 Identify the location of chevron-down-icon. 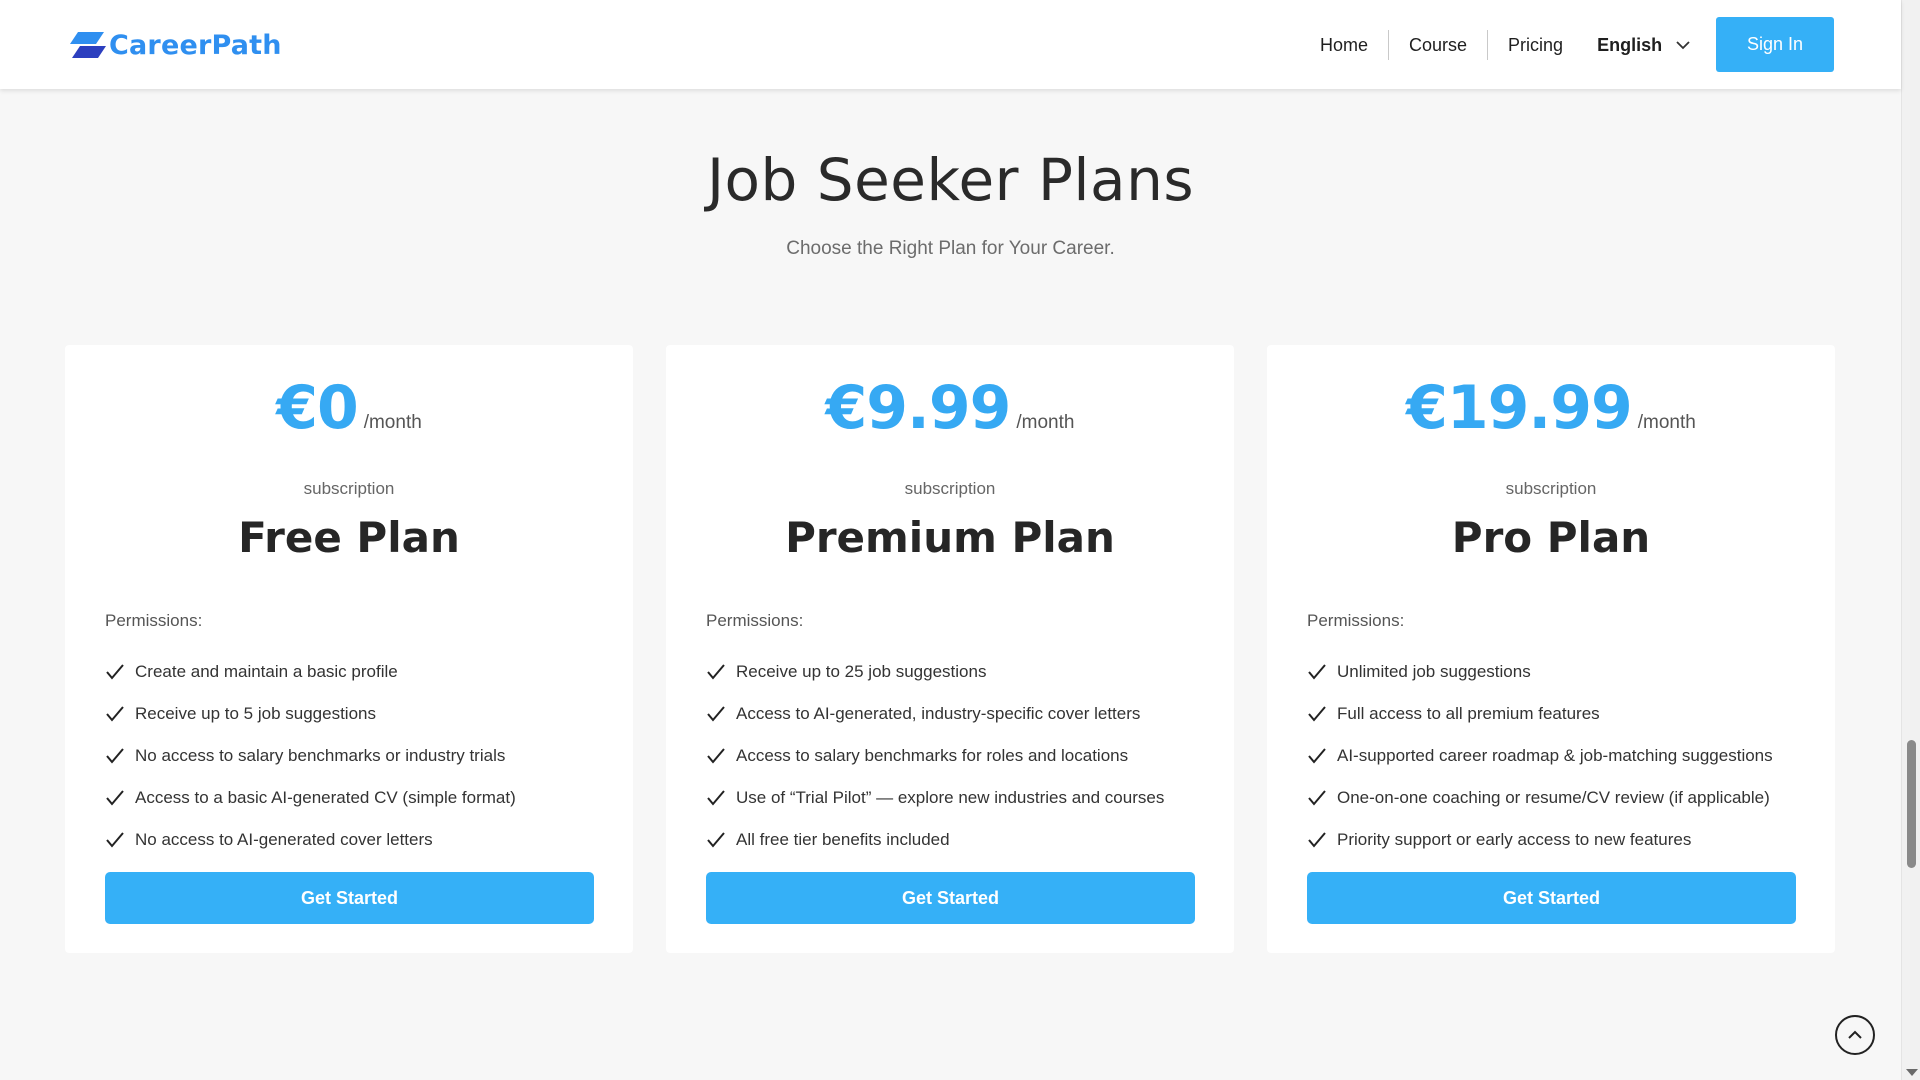
(1683, 45).